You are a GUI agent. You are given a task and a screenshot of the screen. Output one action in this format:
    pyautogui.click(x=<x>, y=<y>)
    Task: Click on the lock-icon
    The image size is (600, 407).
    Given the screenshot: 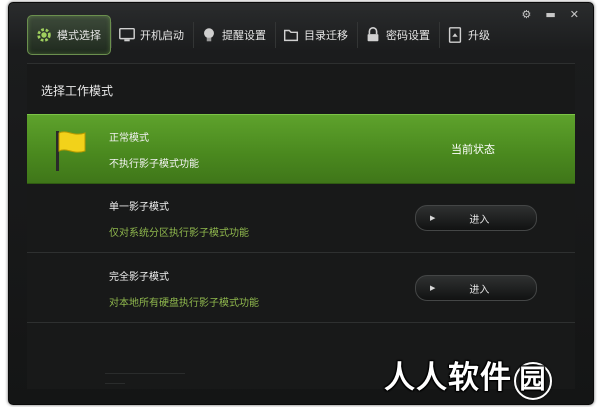 What is the action you would take?
    pyautogui.click(x=373, y=35)
    